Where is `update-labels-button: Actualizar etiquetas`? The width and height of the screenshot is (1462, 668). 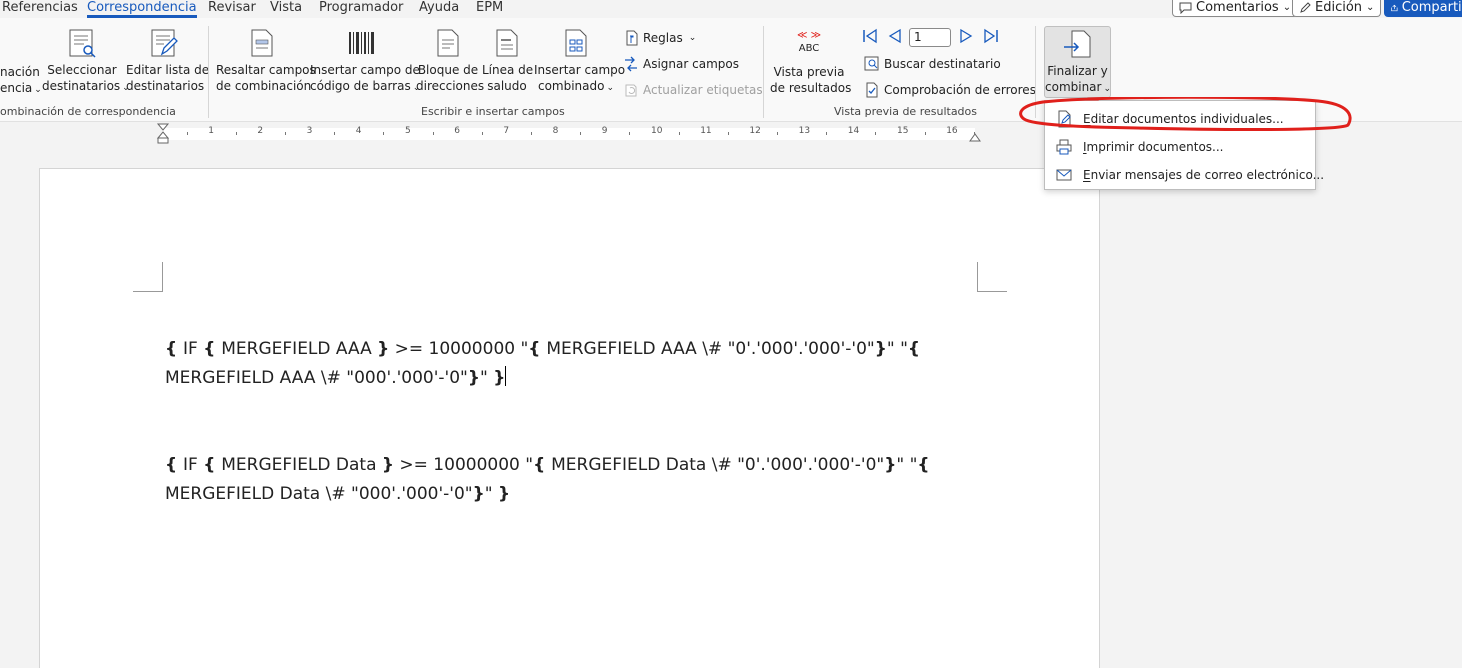
update-labels-button: Actualizar etiquetas is located at coordinates (693, 90).